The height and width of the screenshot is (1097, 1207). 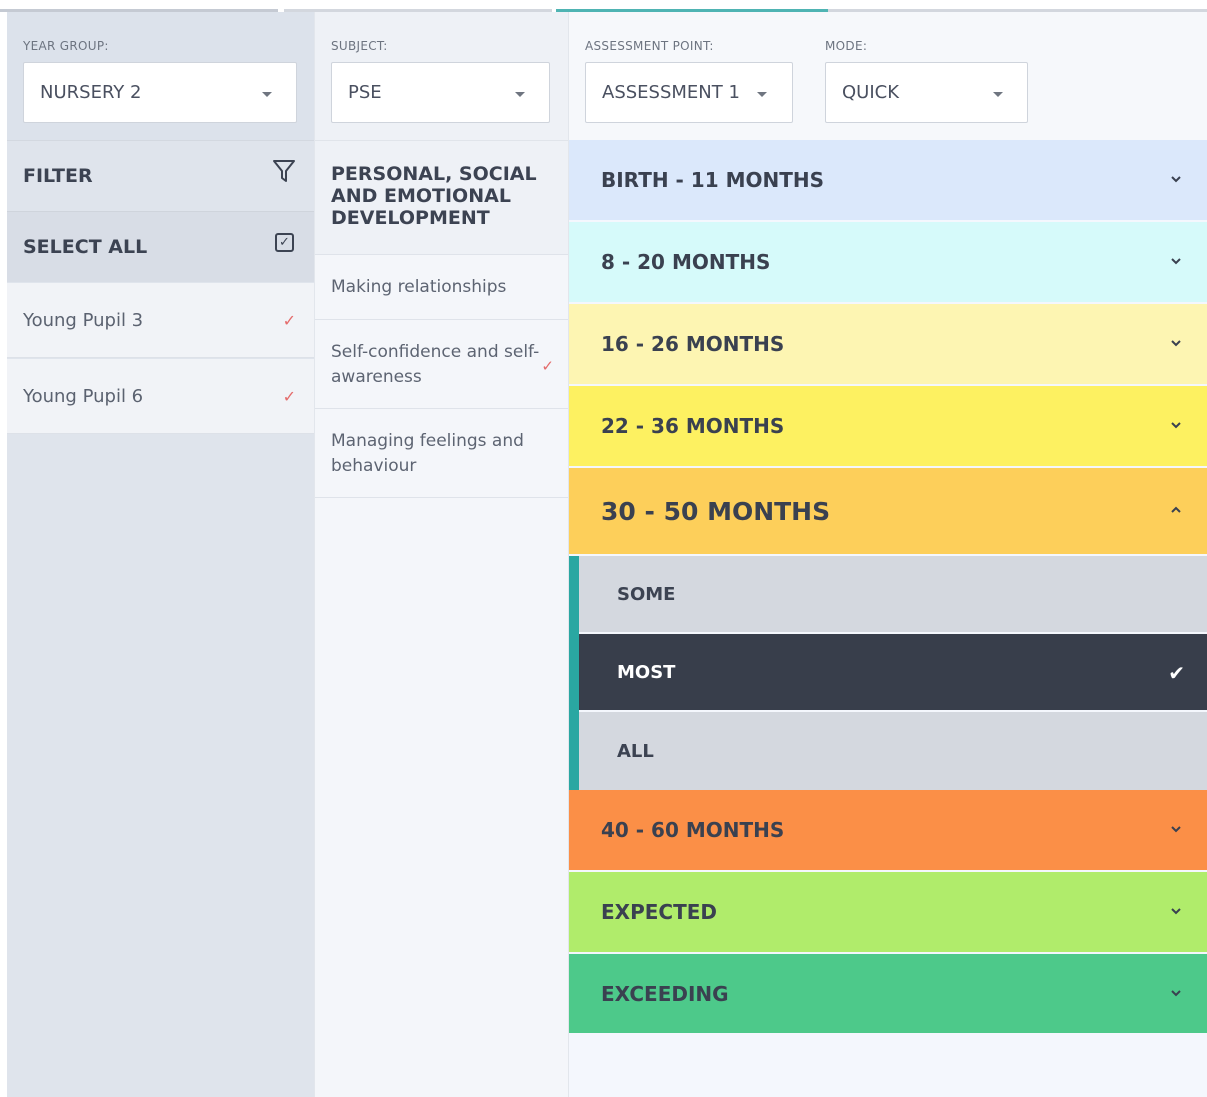 What do you see at coordinates (716, 511) in the screenshot?
I see `band-label: 30 - 50 MONTHS` at bounding box center [716, 511].